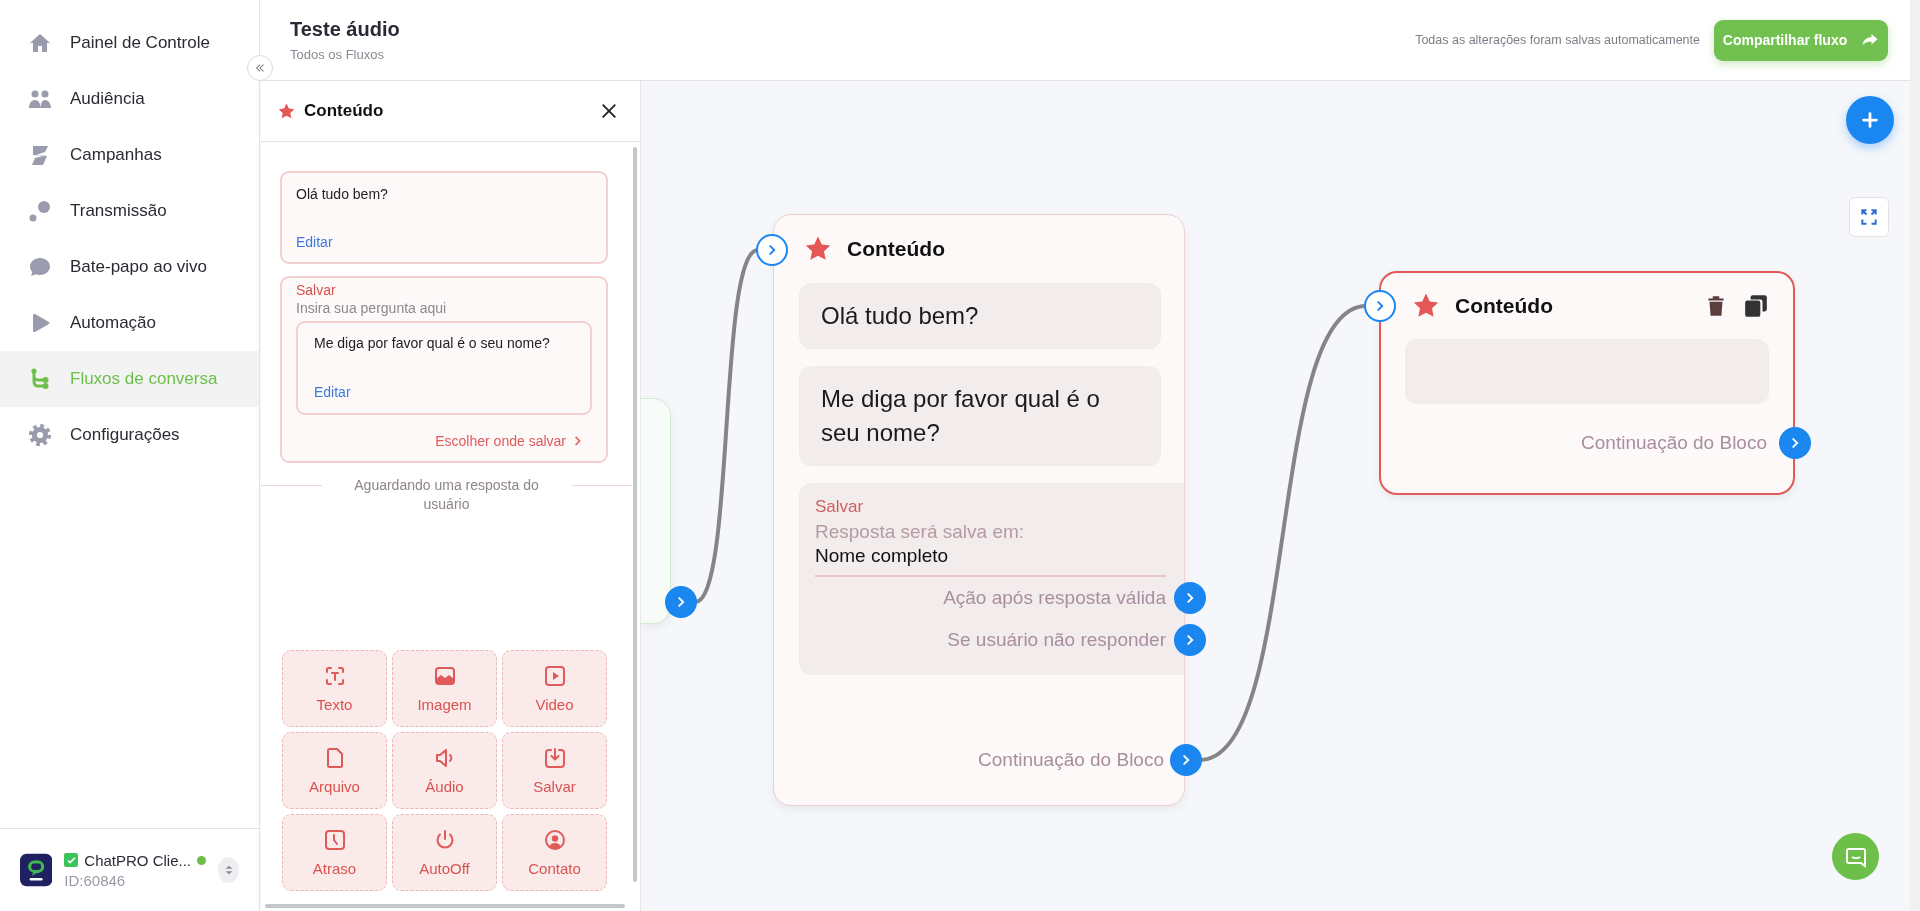 Image resolution: width=1920 pixels, height=911 pixels. What do you see at coordinates (990, 561) in the screenshot?
I see `save-field-name: Nome completo` at bounding box center [990, 561].